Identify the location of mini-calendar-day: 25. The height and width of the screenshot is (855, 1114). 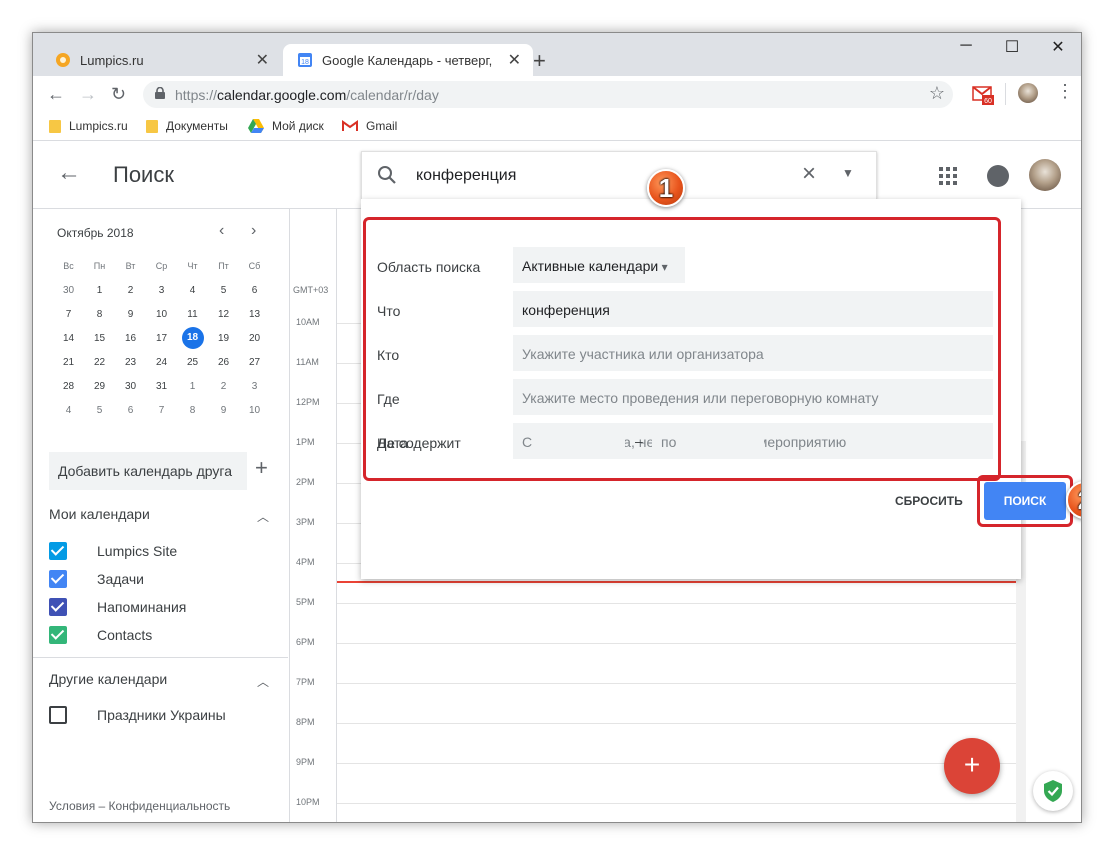
(192, 362).